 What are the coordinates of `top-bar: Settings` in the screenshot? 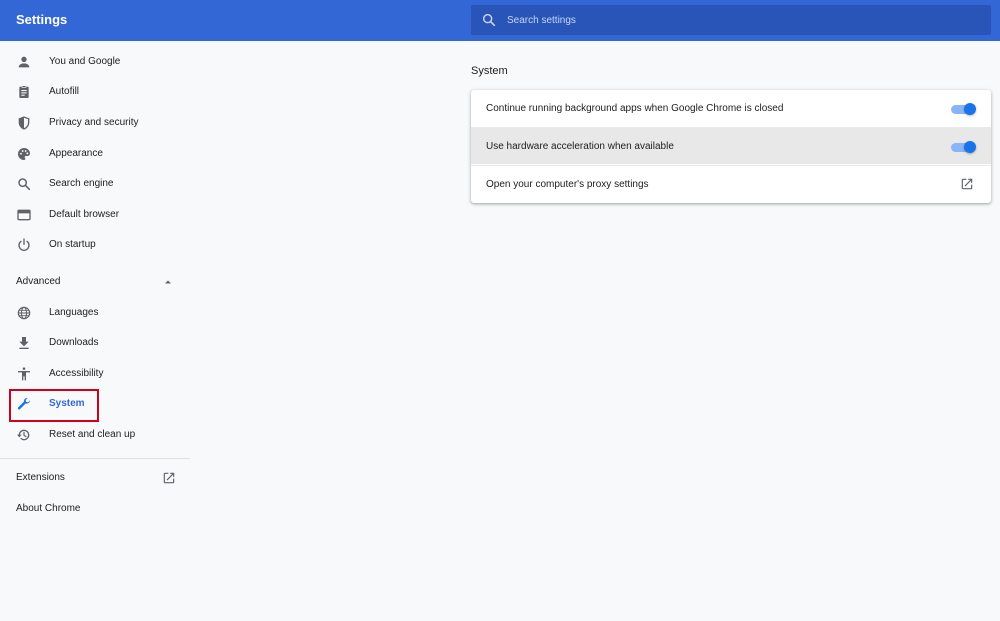 It's located at (500, 20).